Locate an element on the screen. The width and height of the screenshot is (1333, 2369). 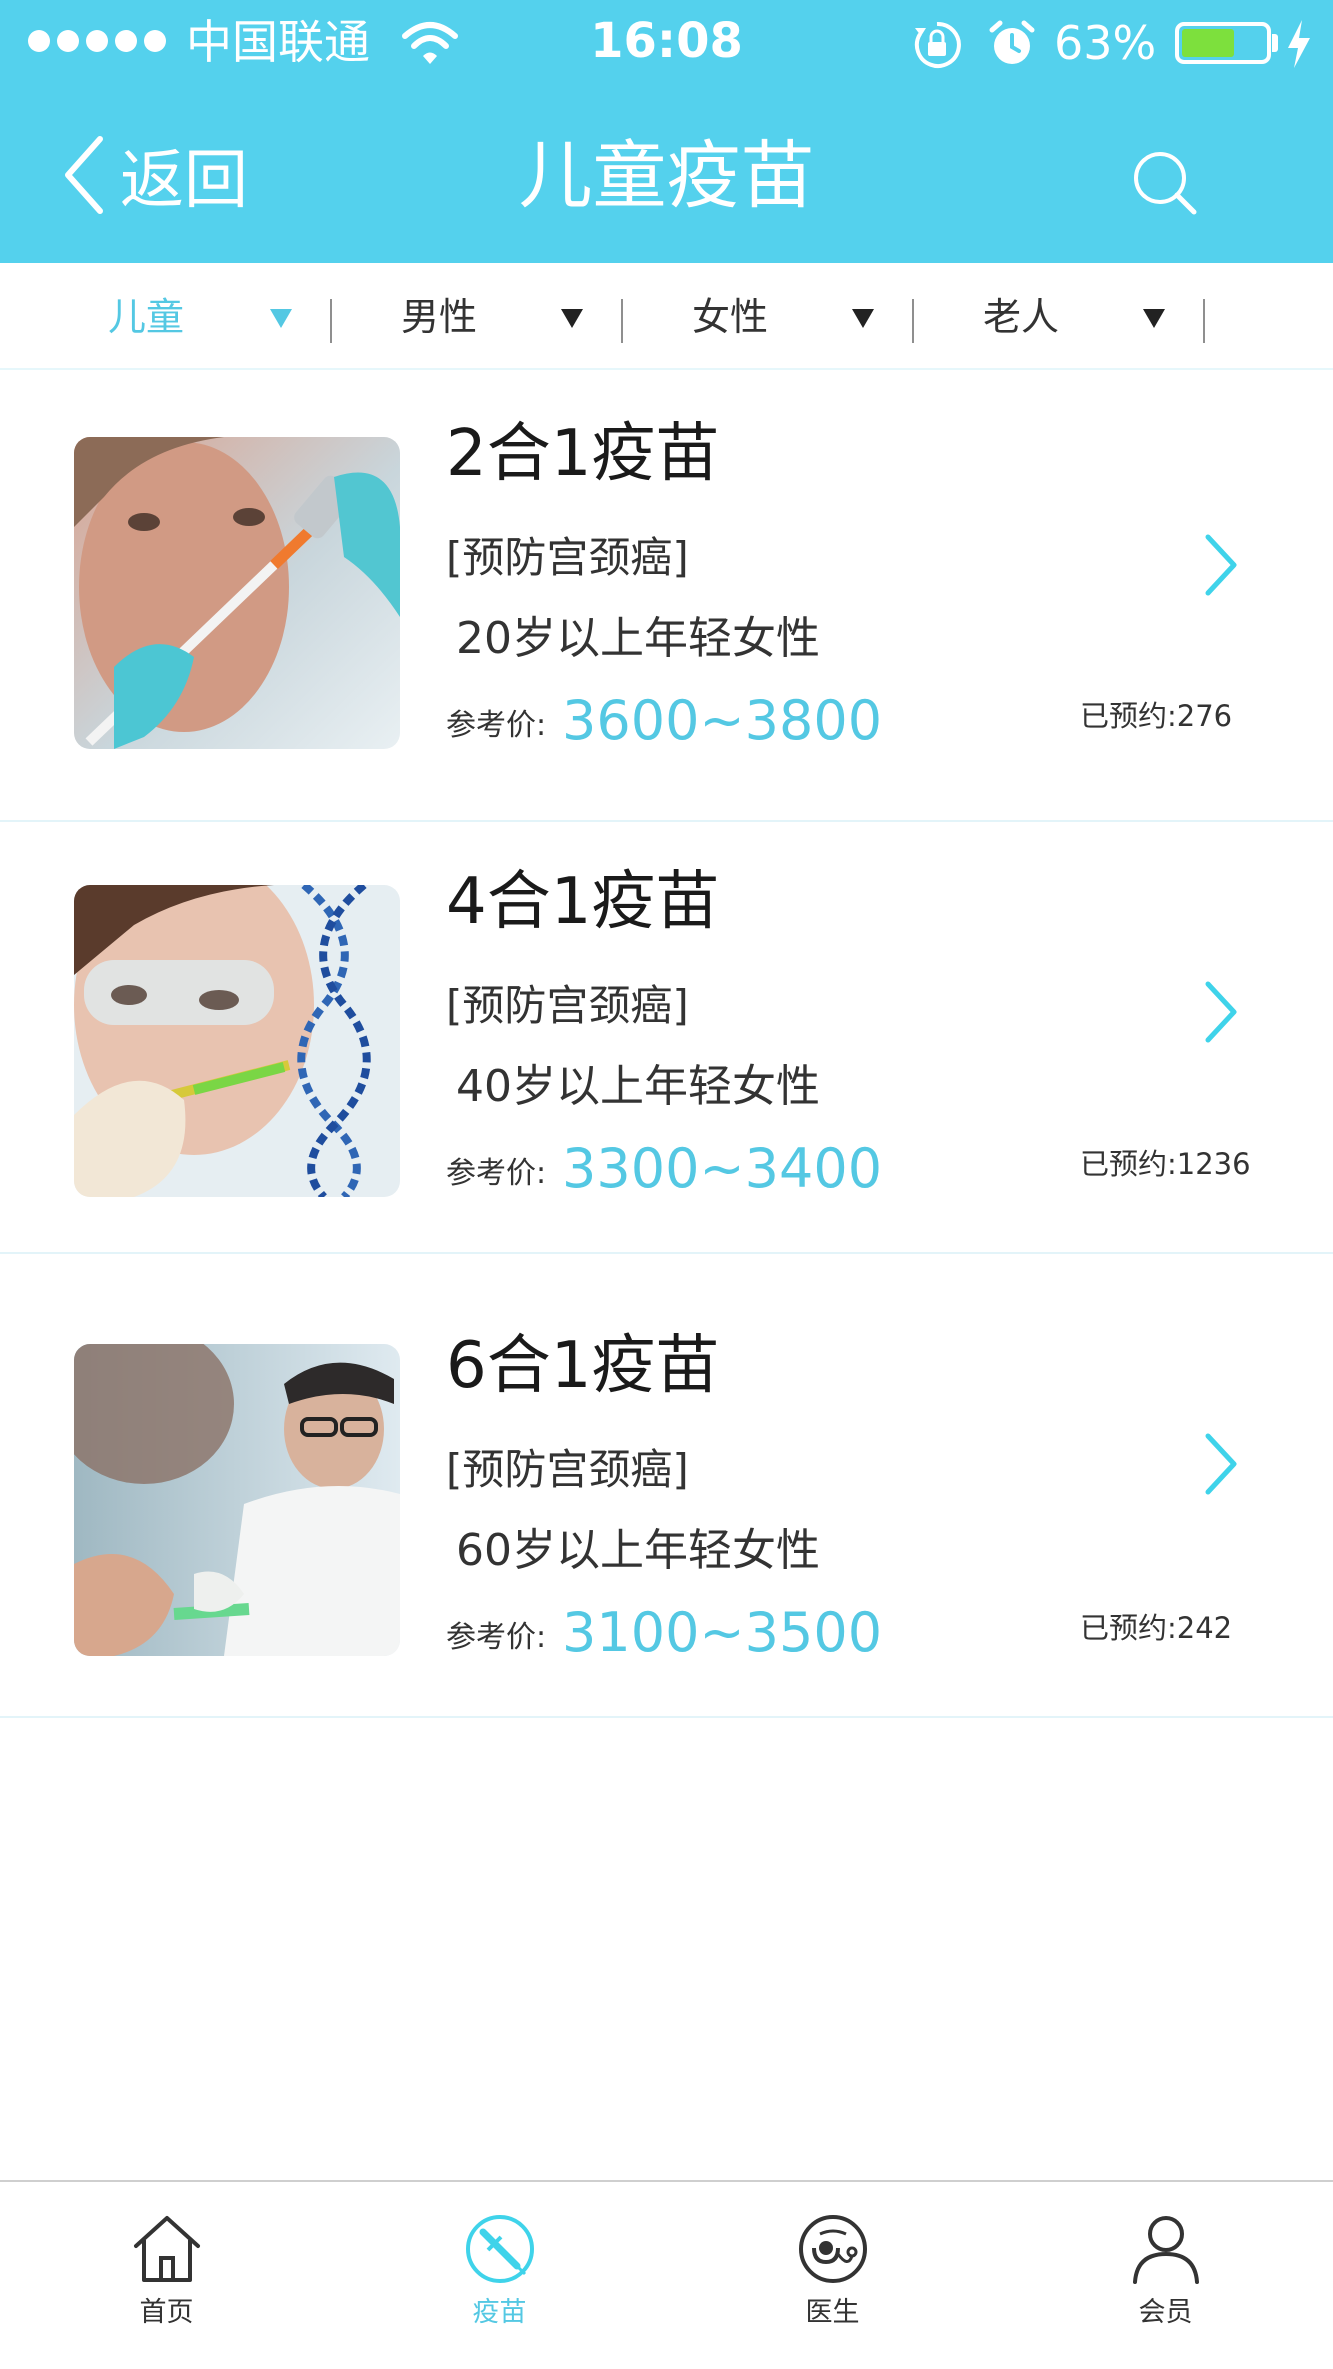
vaccine-title: 6合1疫苗 is located at coordinates (583, 1366).